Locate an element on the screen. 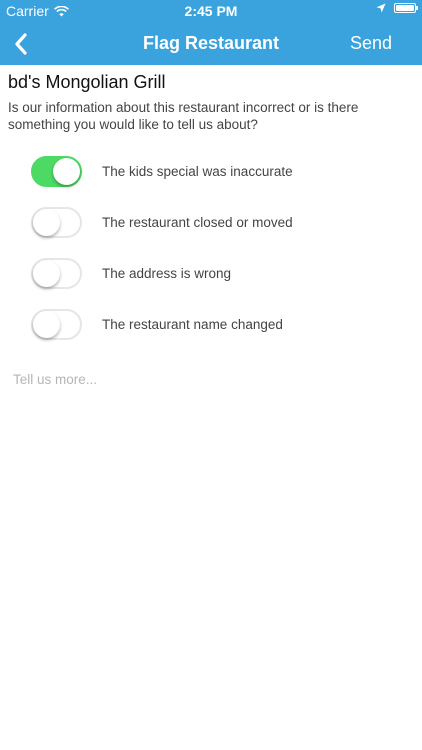 The width and height of the screenshot is (422, 750). battery-icon is located at coordinates (406, 8).